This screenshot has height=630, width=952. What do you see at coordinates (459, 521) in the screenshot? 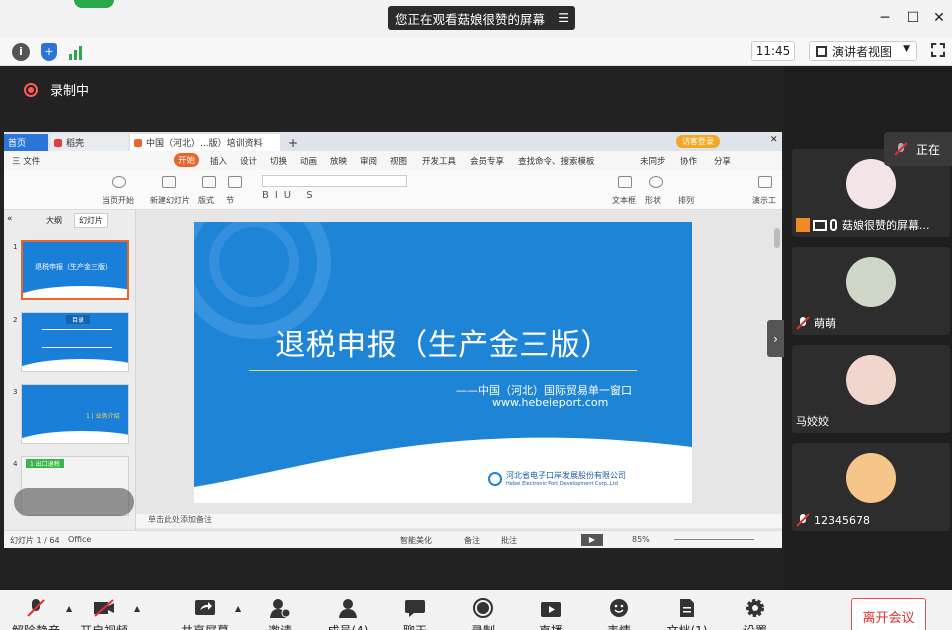
I see `notes-area: 单击此处添加备注` at bounding box center [459, 521].